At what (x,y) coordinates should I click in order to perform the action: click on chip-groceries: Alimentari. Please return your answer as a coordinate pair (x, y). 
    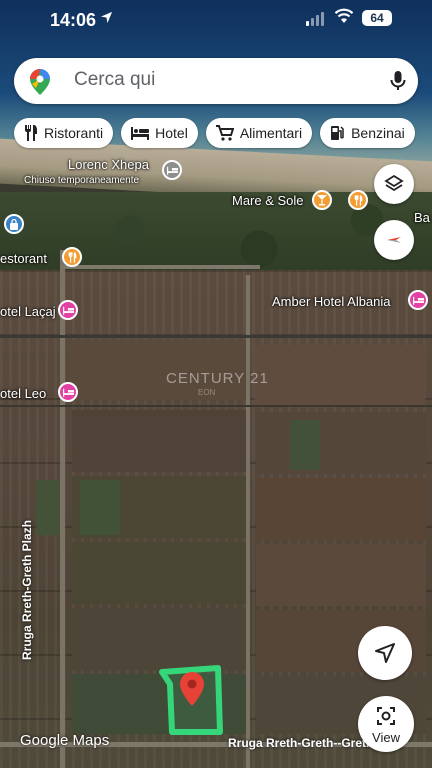
    Looking at the image, I should click on (259, 133).